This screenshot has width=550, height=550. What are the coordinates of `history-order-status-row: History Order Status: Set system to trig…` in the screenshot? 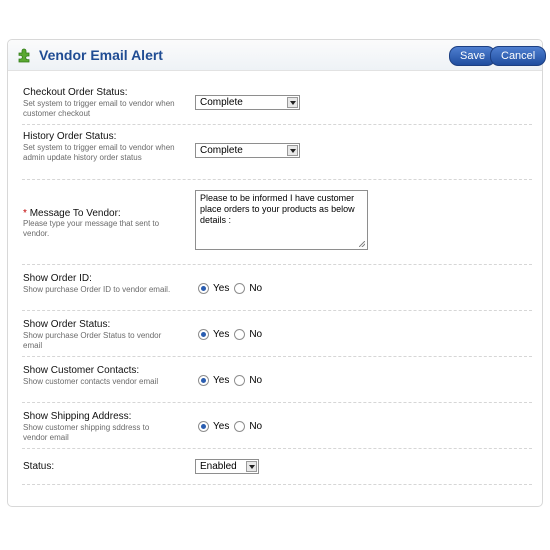 It's located at (277, 152).